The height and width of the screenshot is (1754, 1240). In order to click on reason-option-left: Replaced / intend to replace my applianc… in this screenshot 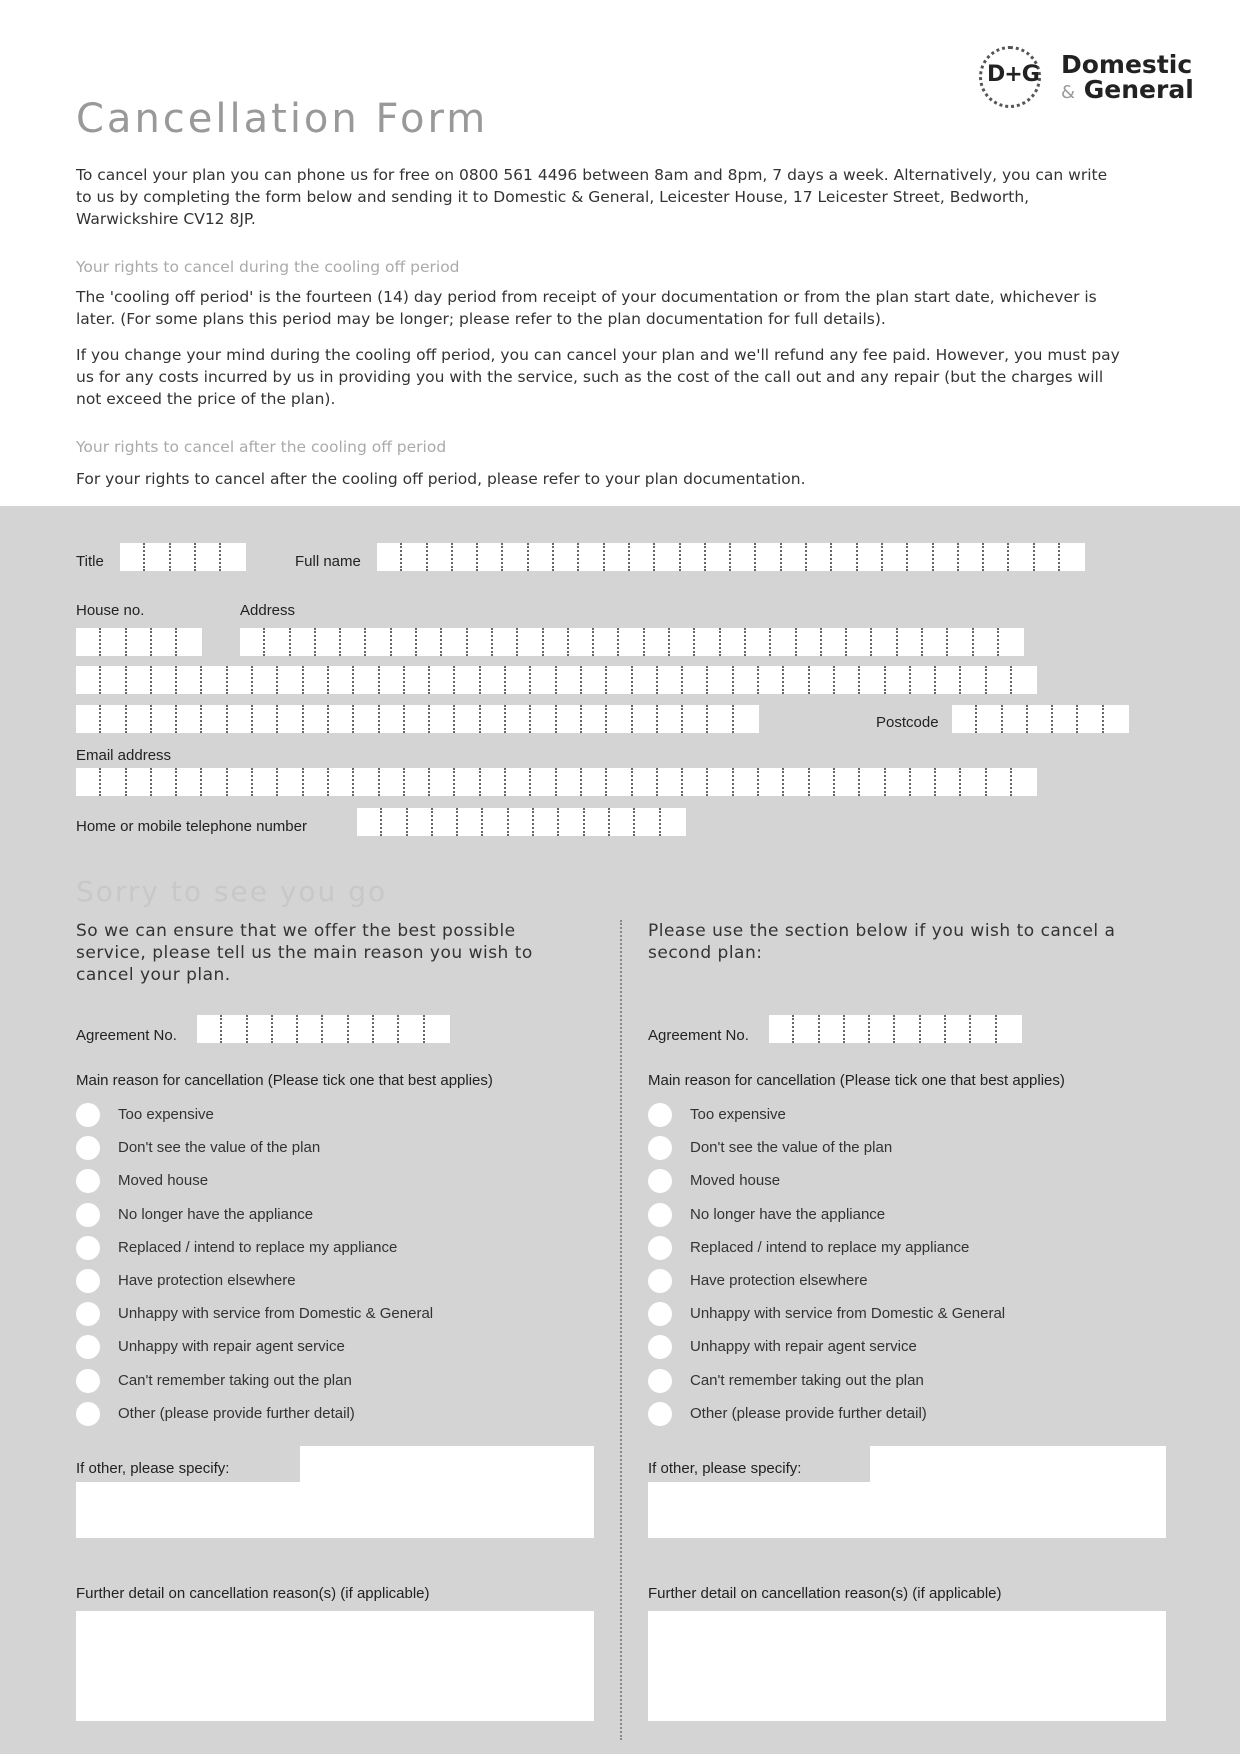, I will do `click(336, 1252)`.